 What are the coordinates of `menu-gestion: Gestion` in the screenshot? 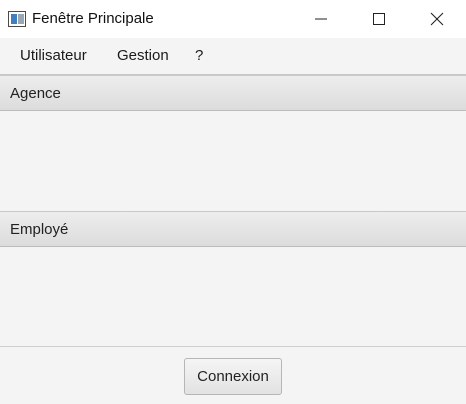 It's located at (143, 56).